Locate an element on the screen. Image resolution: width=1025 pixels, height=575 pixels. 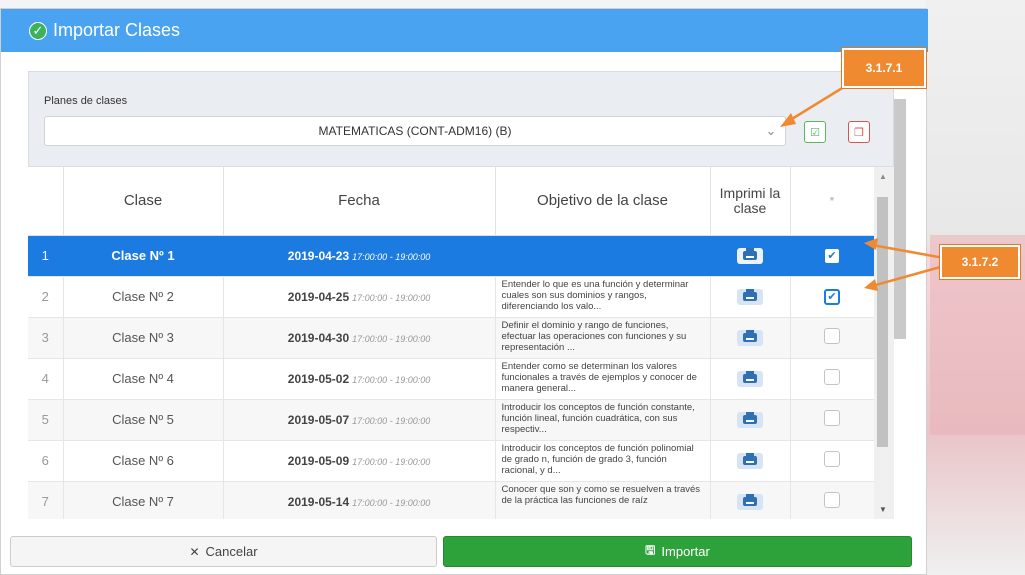
row-fecha: 2019-05-07 17:00:00 - 19:00:00 is located at coordinates (359, 420).